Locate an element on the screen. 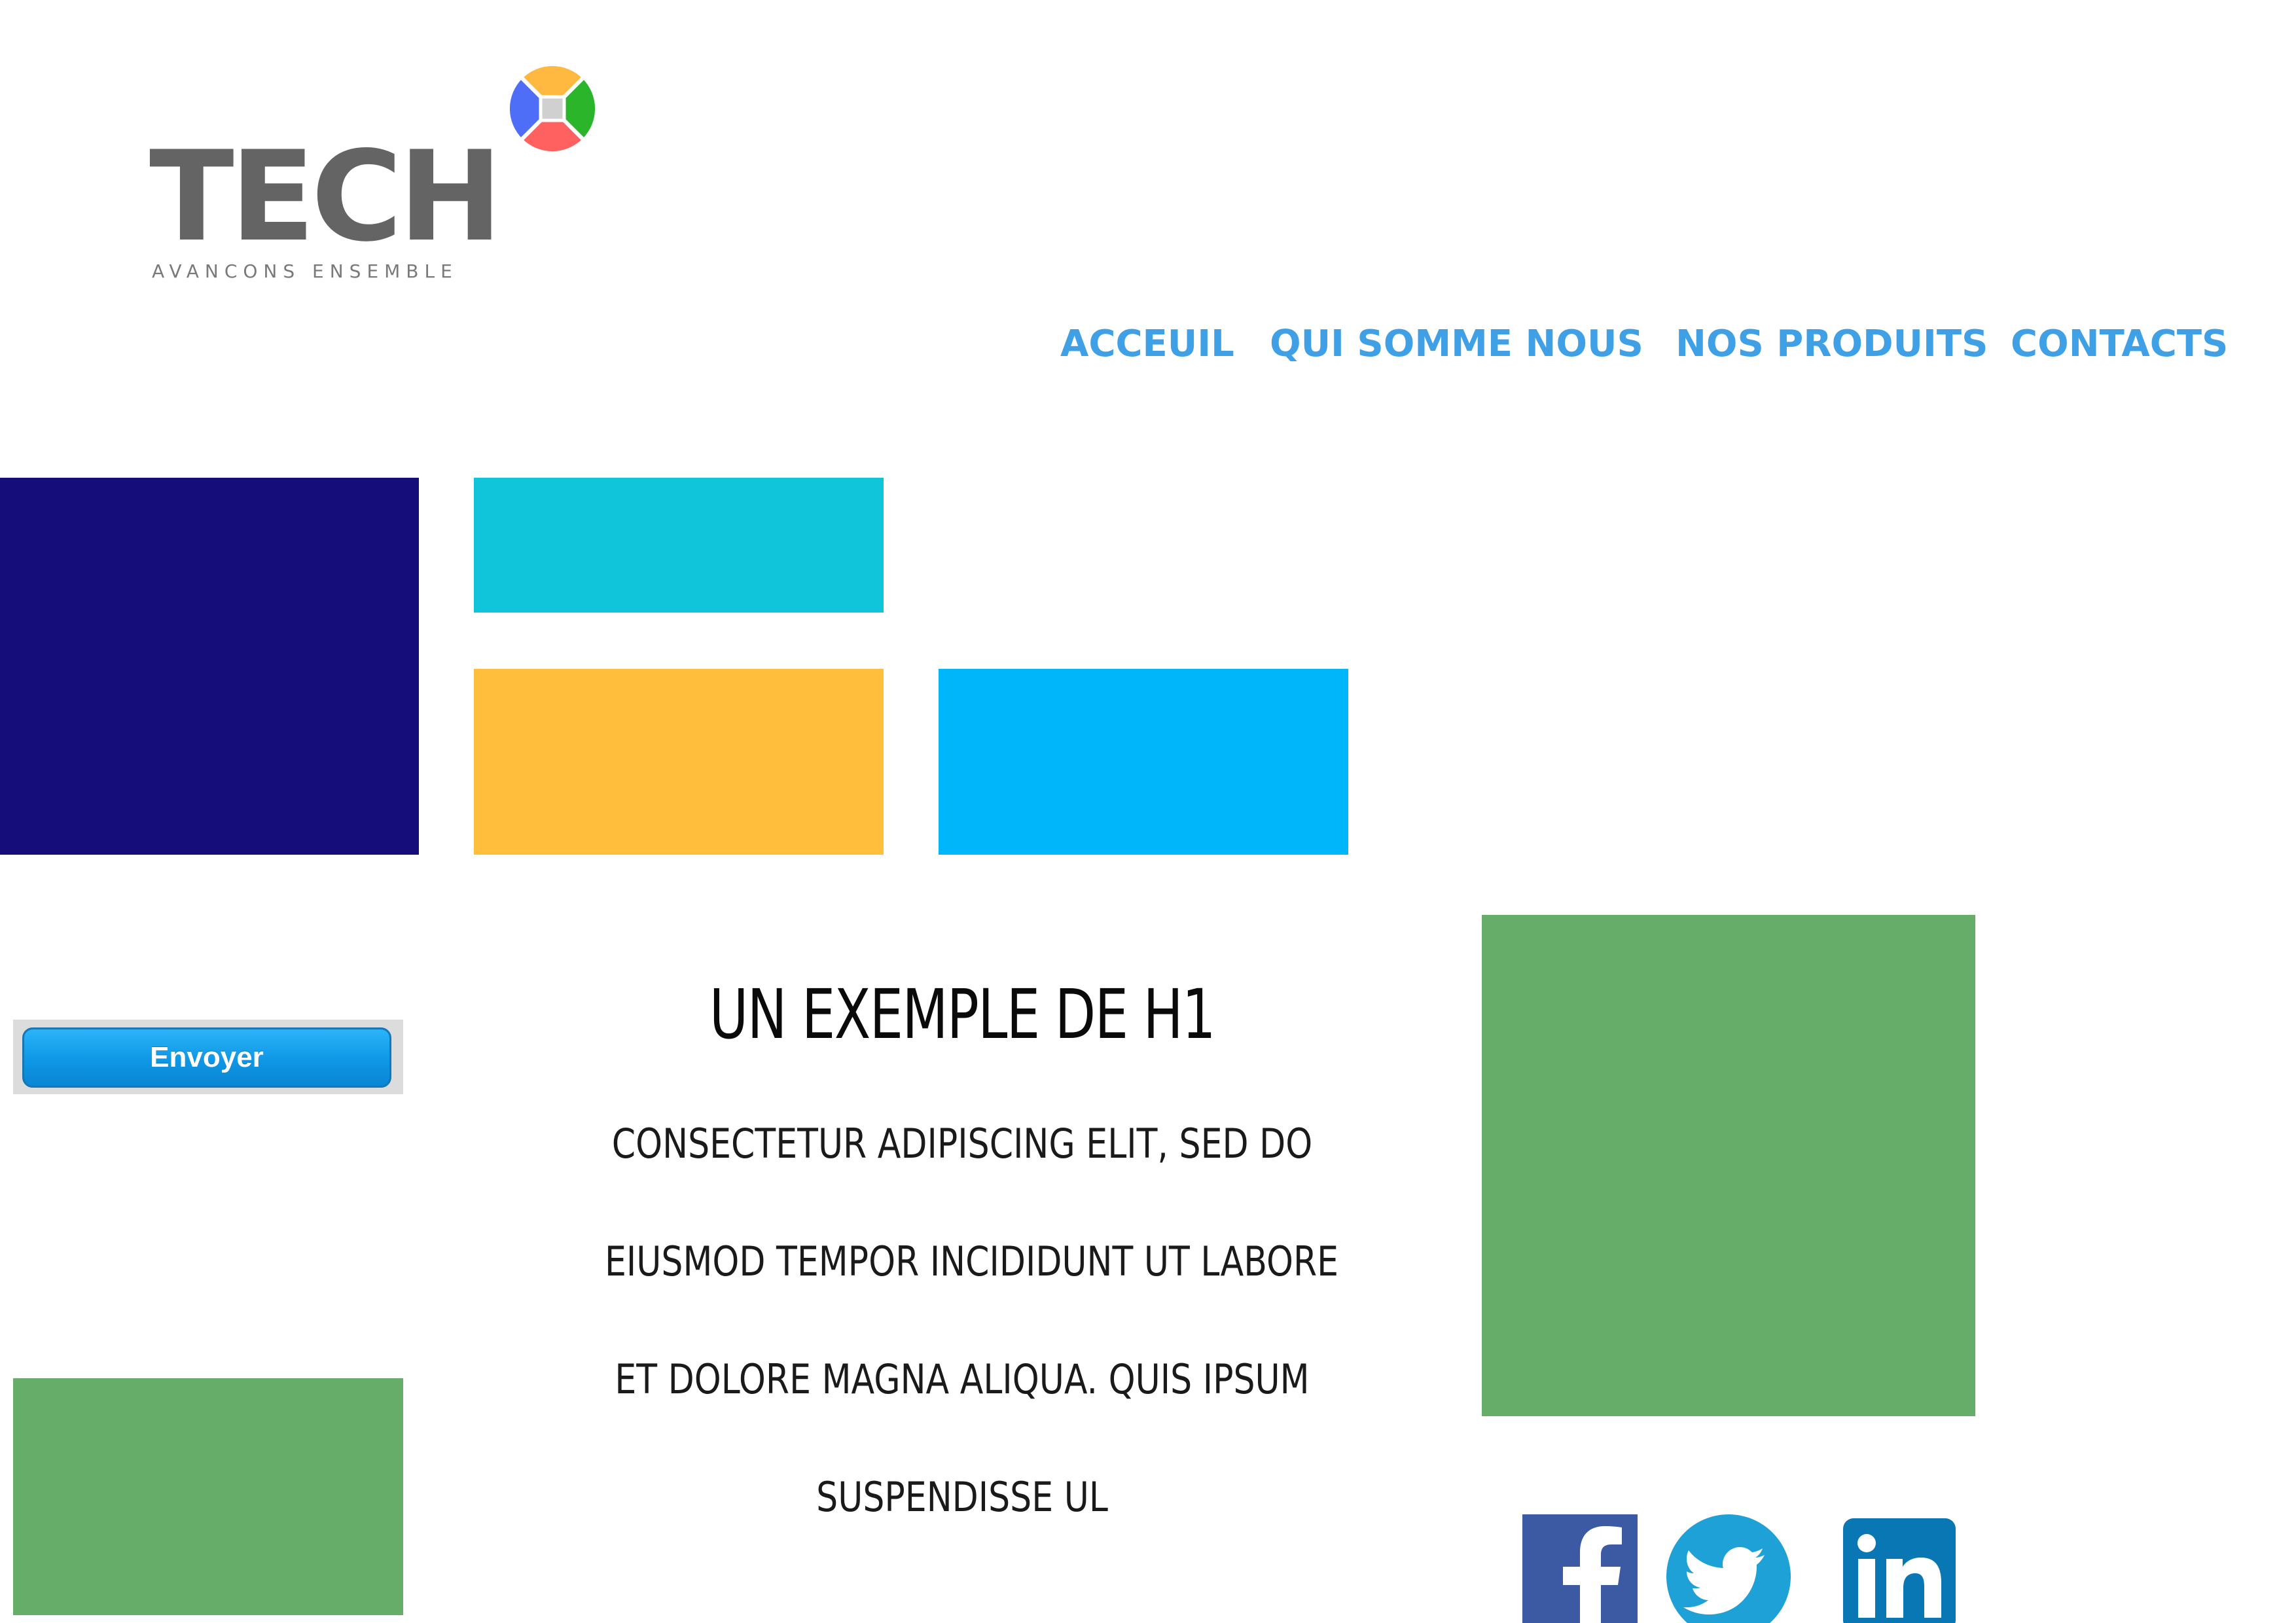 The height and width of the screenshot is (1623, 2296). tile-green-small is located at coordinates (208, 1496).